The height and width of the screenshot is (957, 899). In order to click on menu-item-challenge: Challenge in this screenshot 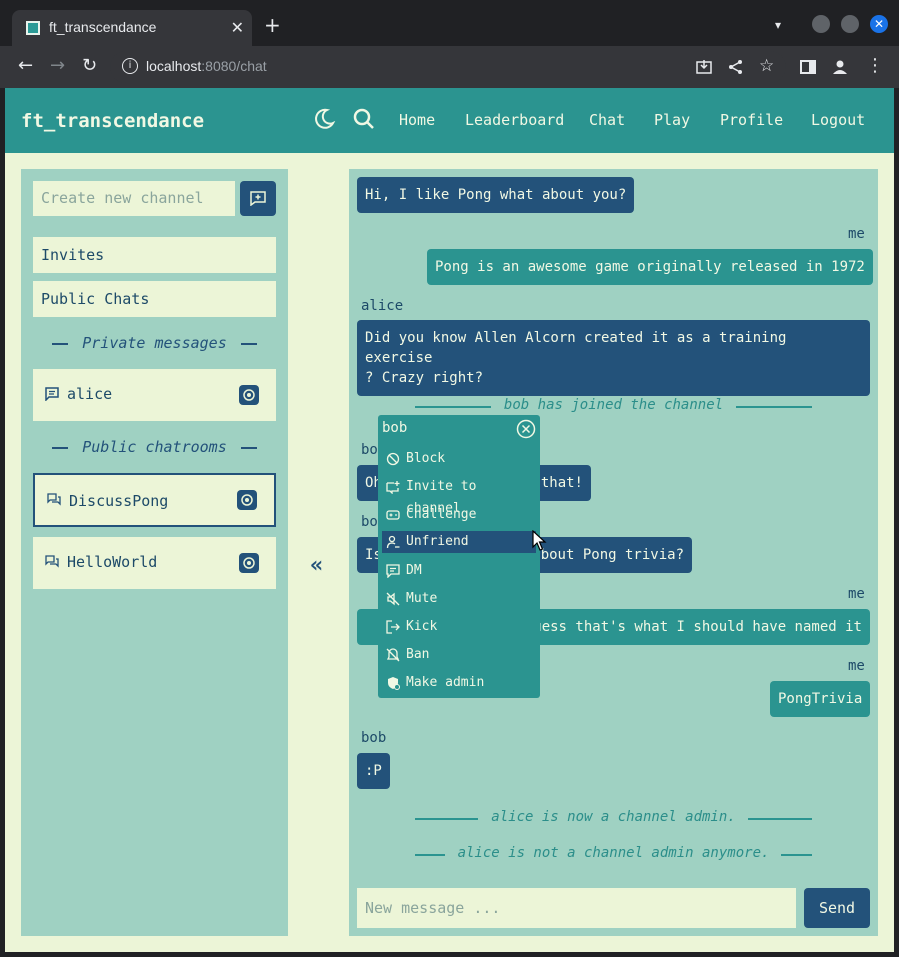, I will do `click(459, 515)`.